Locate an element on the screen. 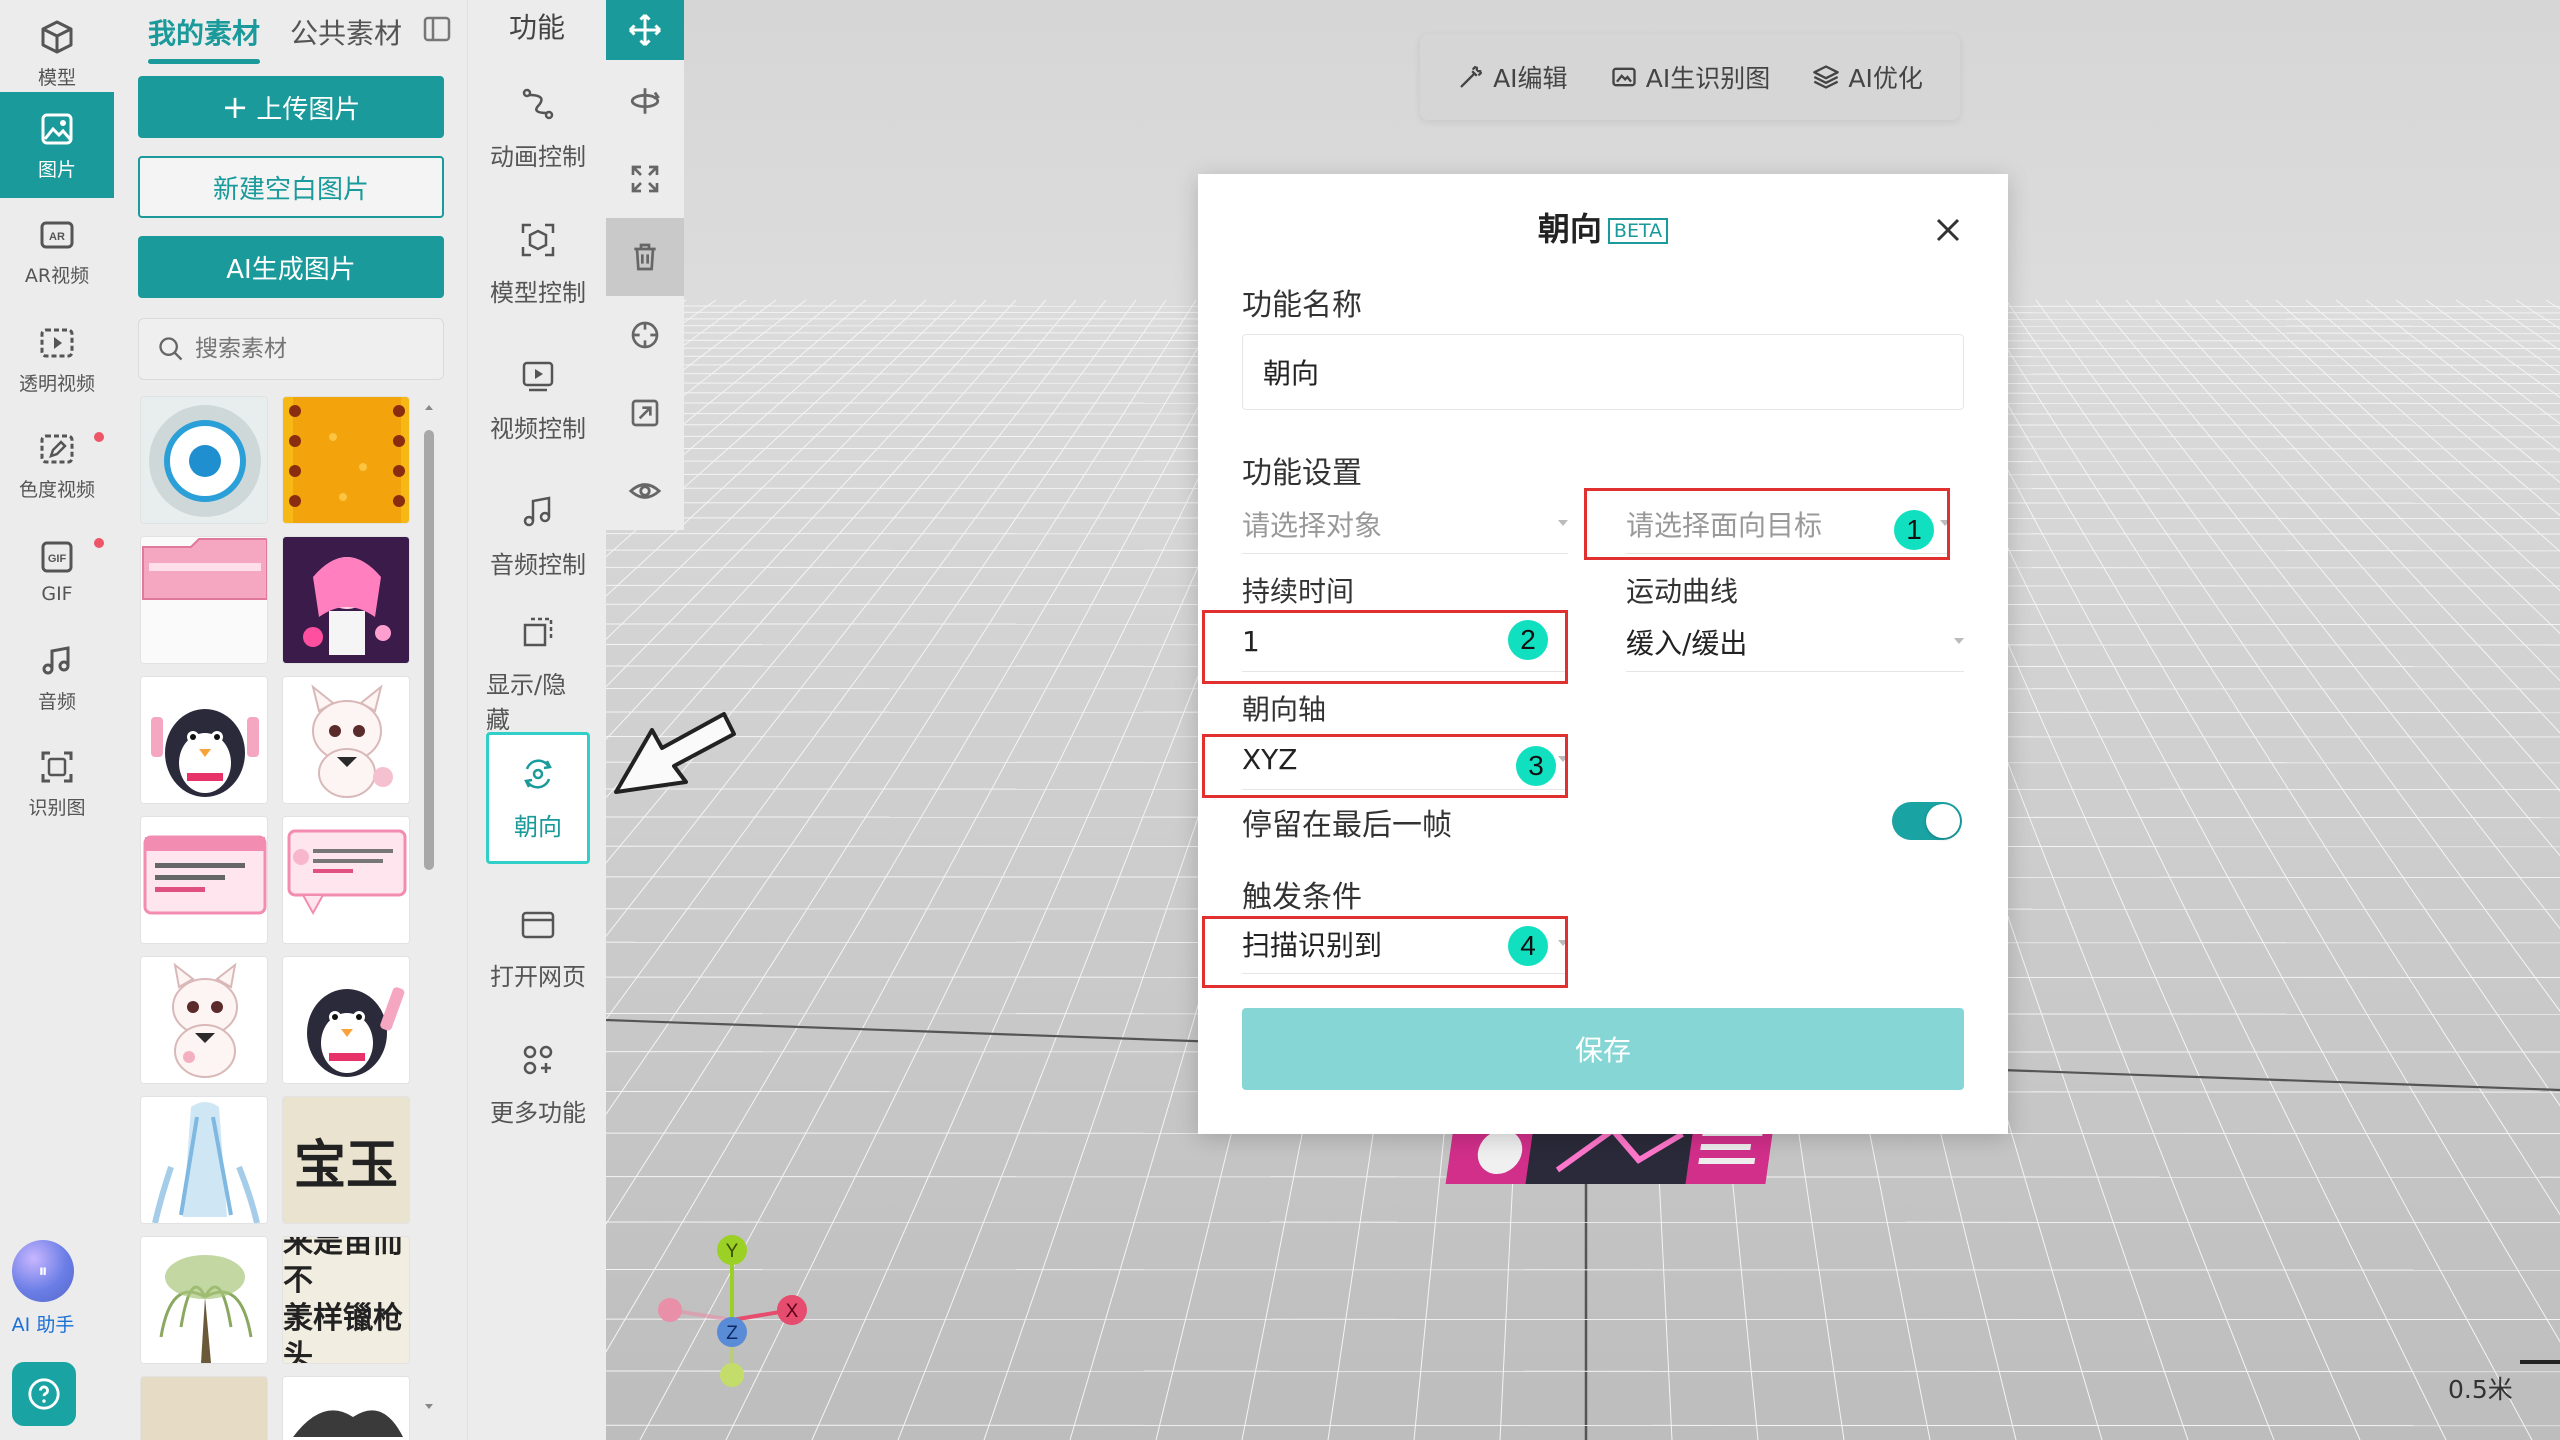 The image size is (2560, 1440). orientation-icon is located at coordinates (538, 773).